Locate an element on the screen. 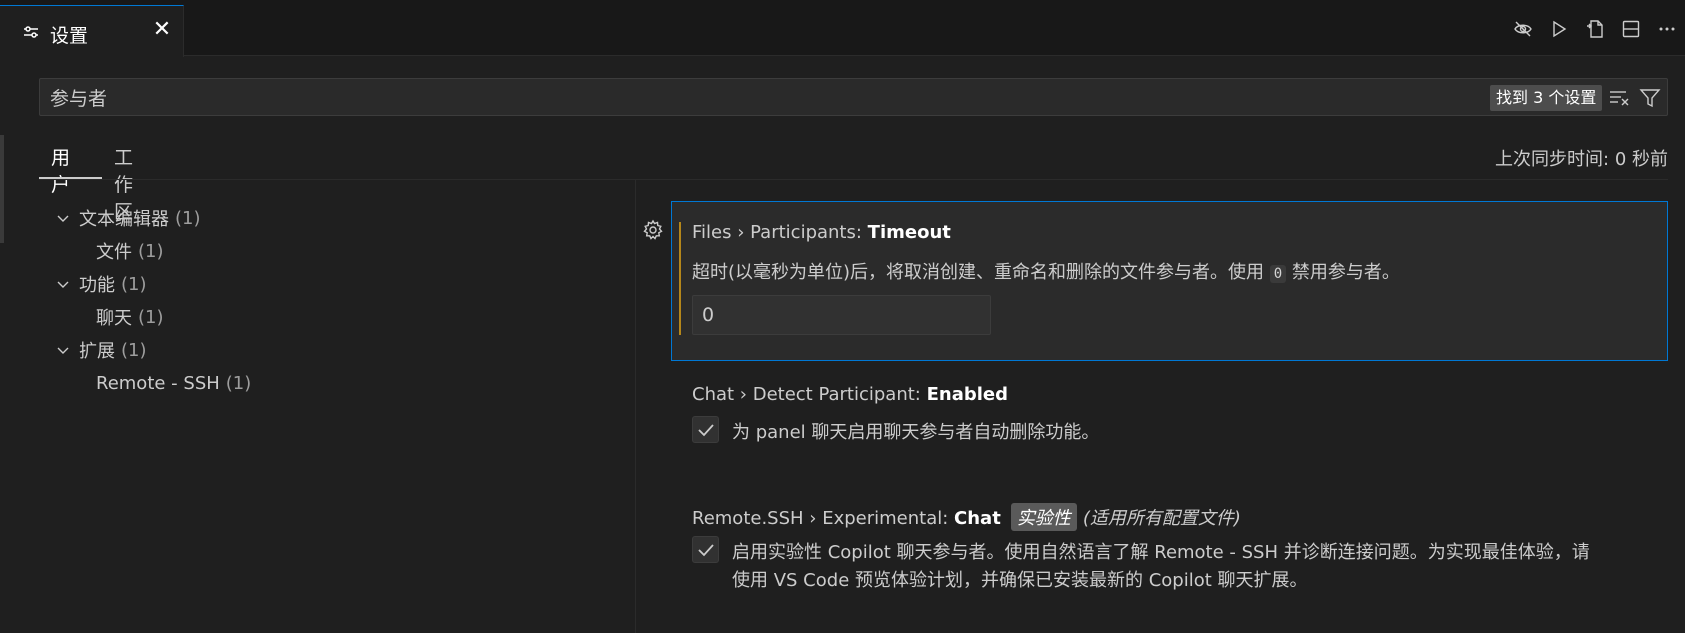 The image size is (1685, 633). detect-participant-checkbox is located at coordinates (705, 429).